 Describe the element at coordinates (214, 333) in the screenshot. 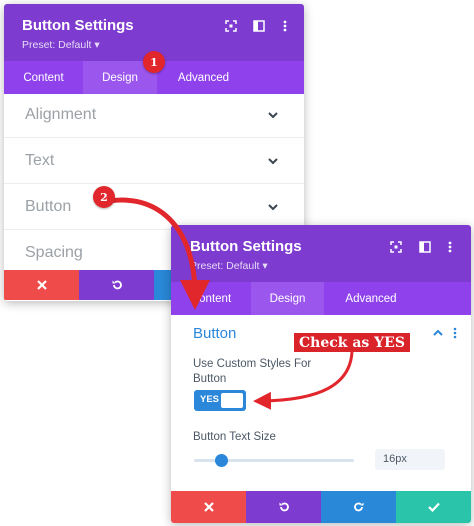

I see `section-title: Button` at that location.